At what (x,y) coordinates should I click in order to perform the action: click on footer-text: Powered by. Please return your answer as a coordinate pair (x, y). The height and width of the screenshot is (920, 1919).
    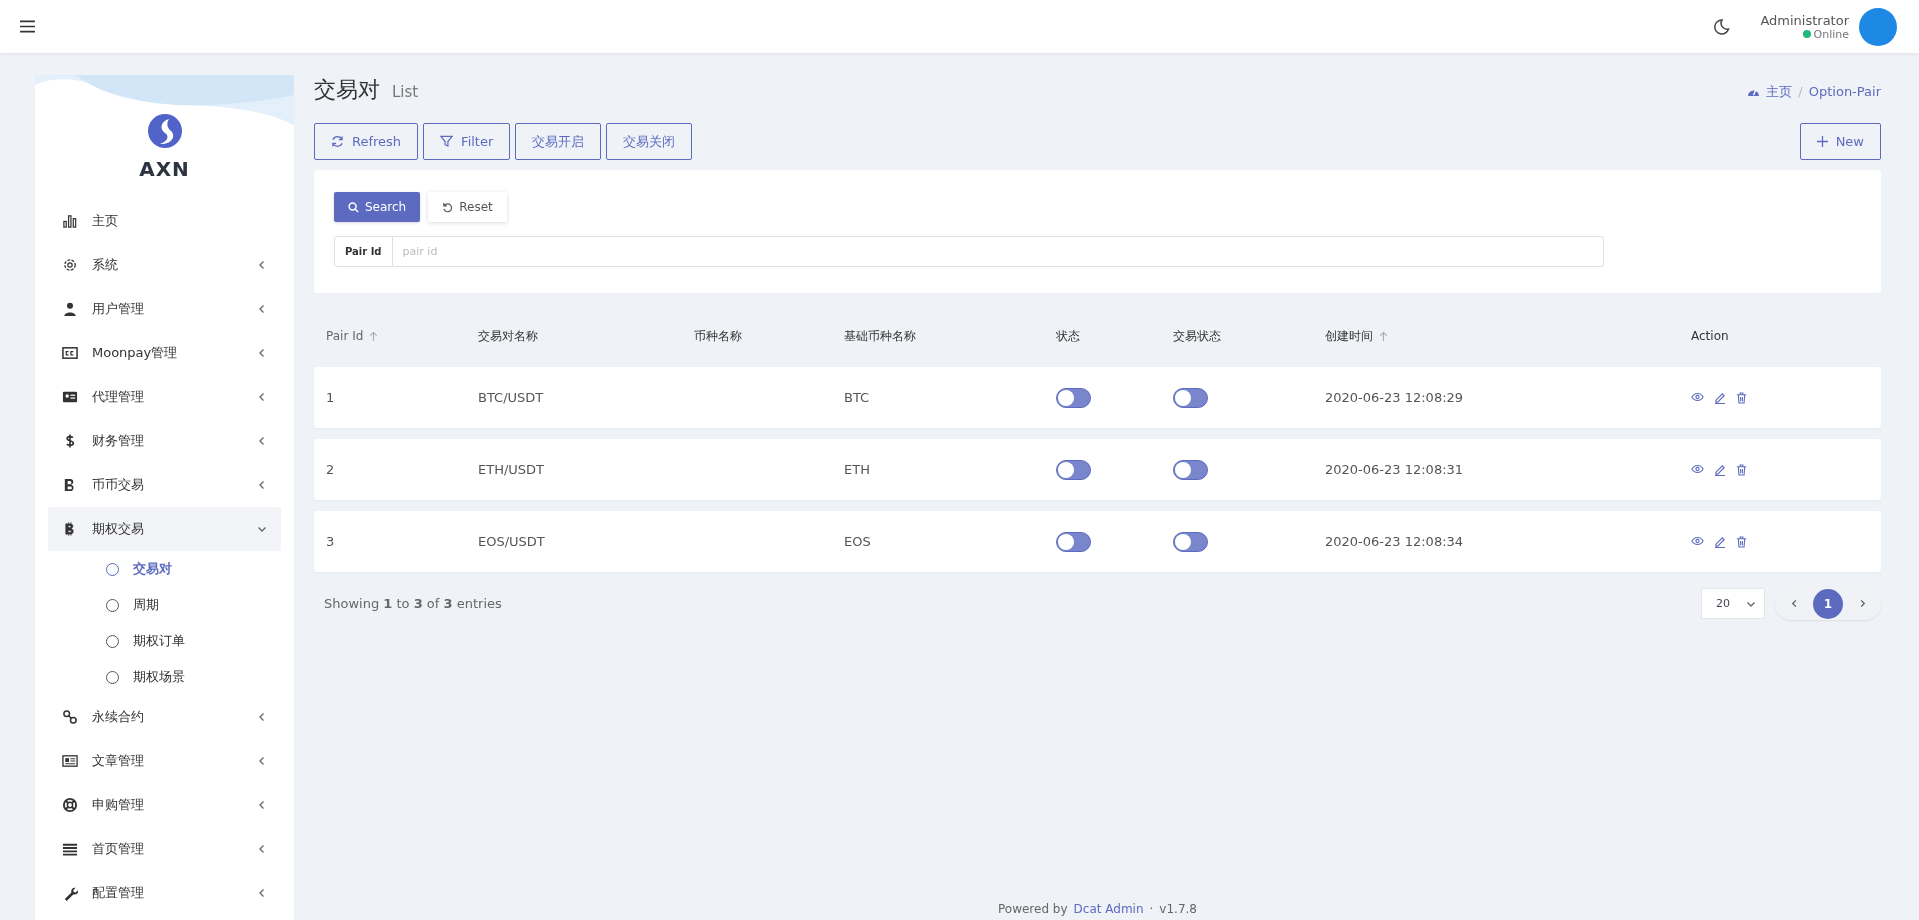
    Looking at the image, I should click on (1033, 909).